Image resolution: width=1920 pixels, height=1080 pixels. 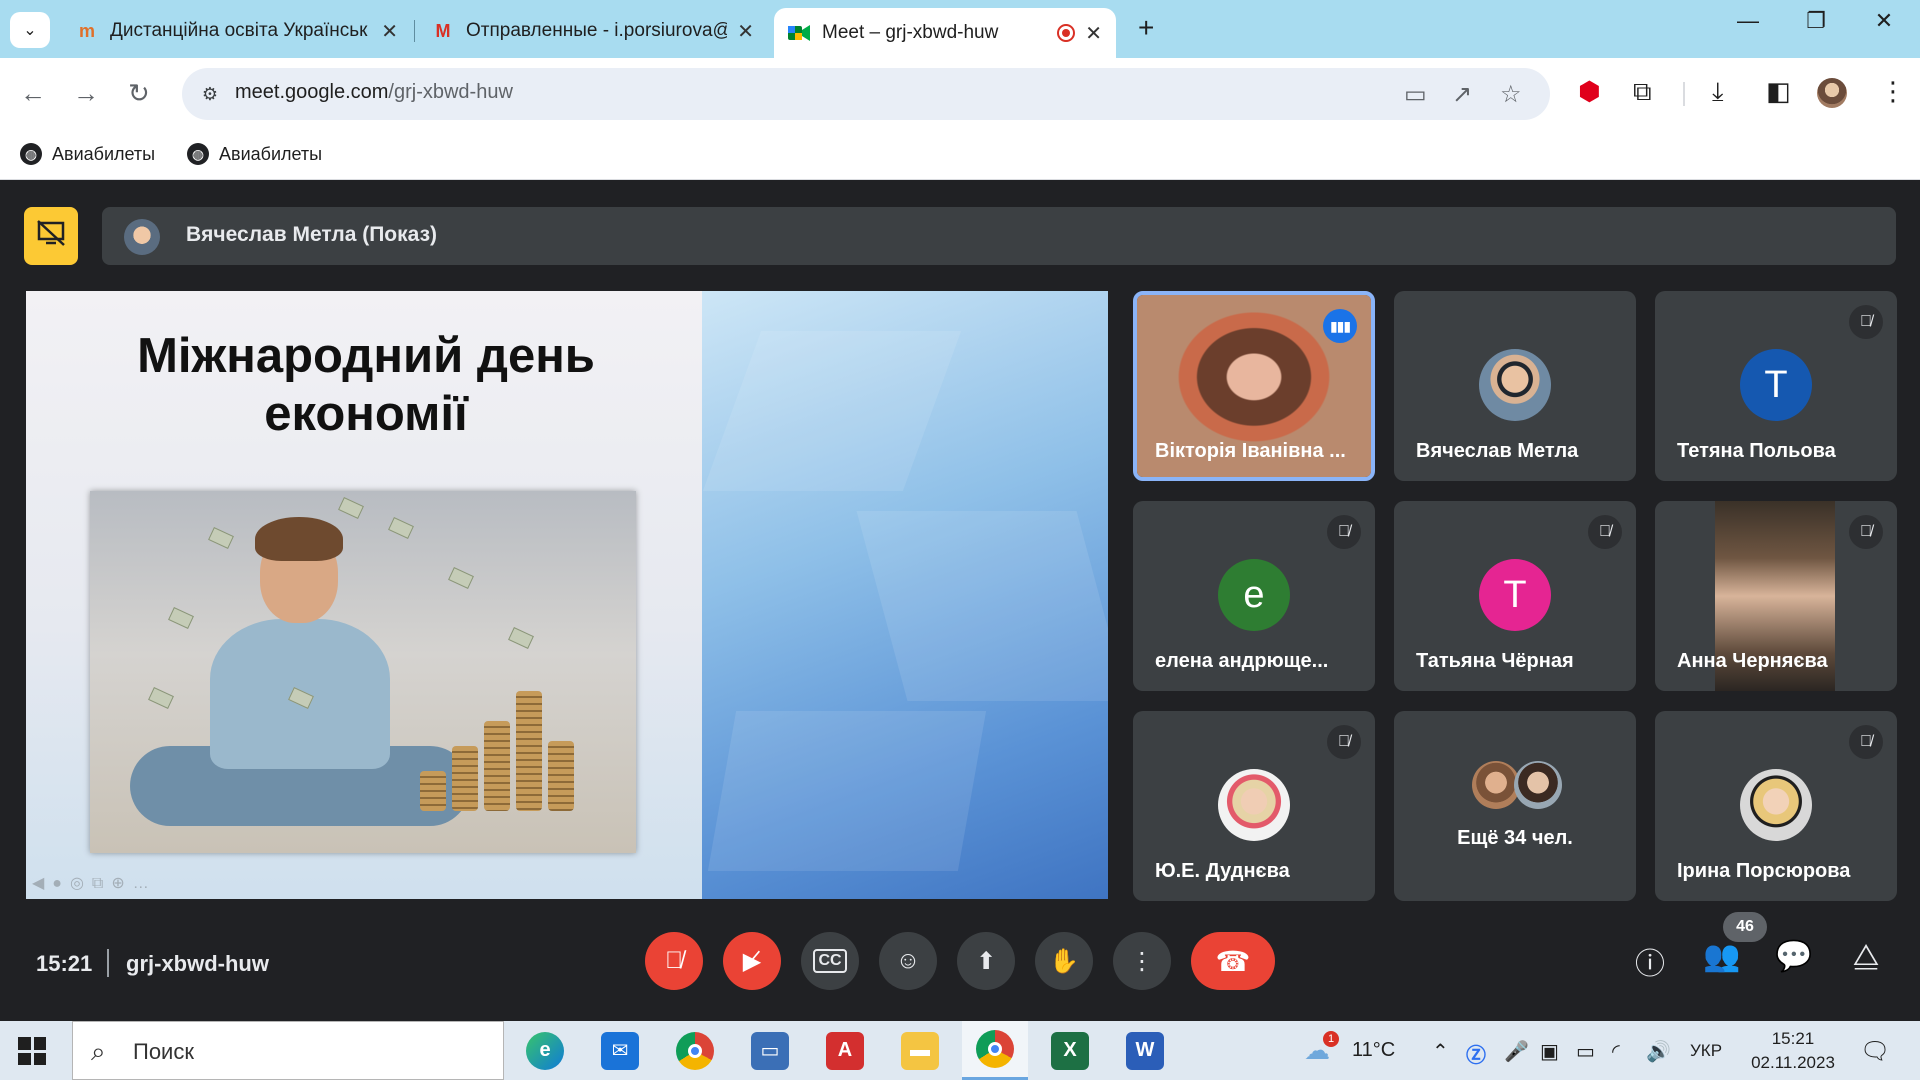 I want to click on camera-icon: ▭, so click(x=1415, y=94).